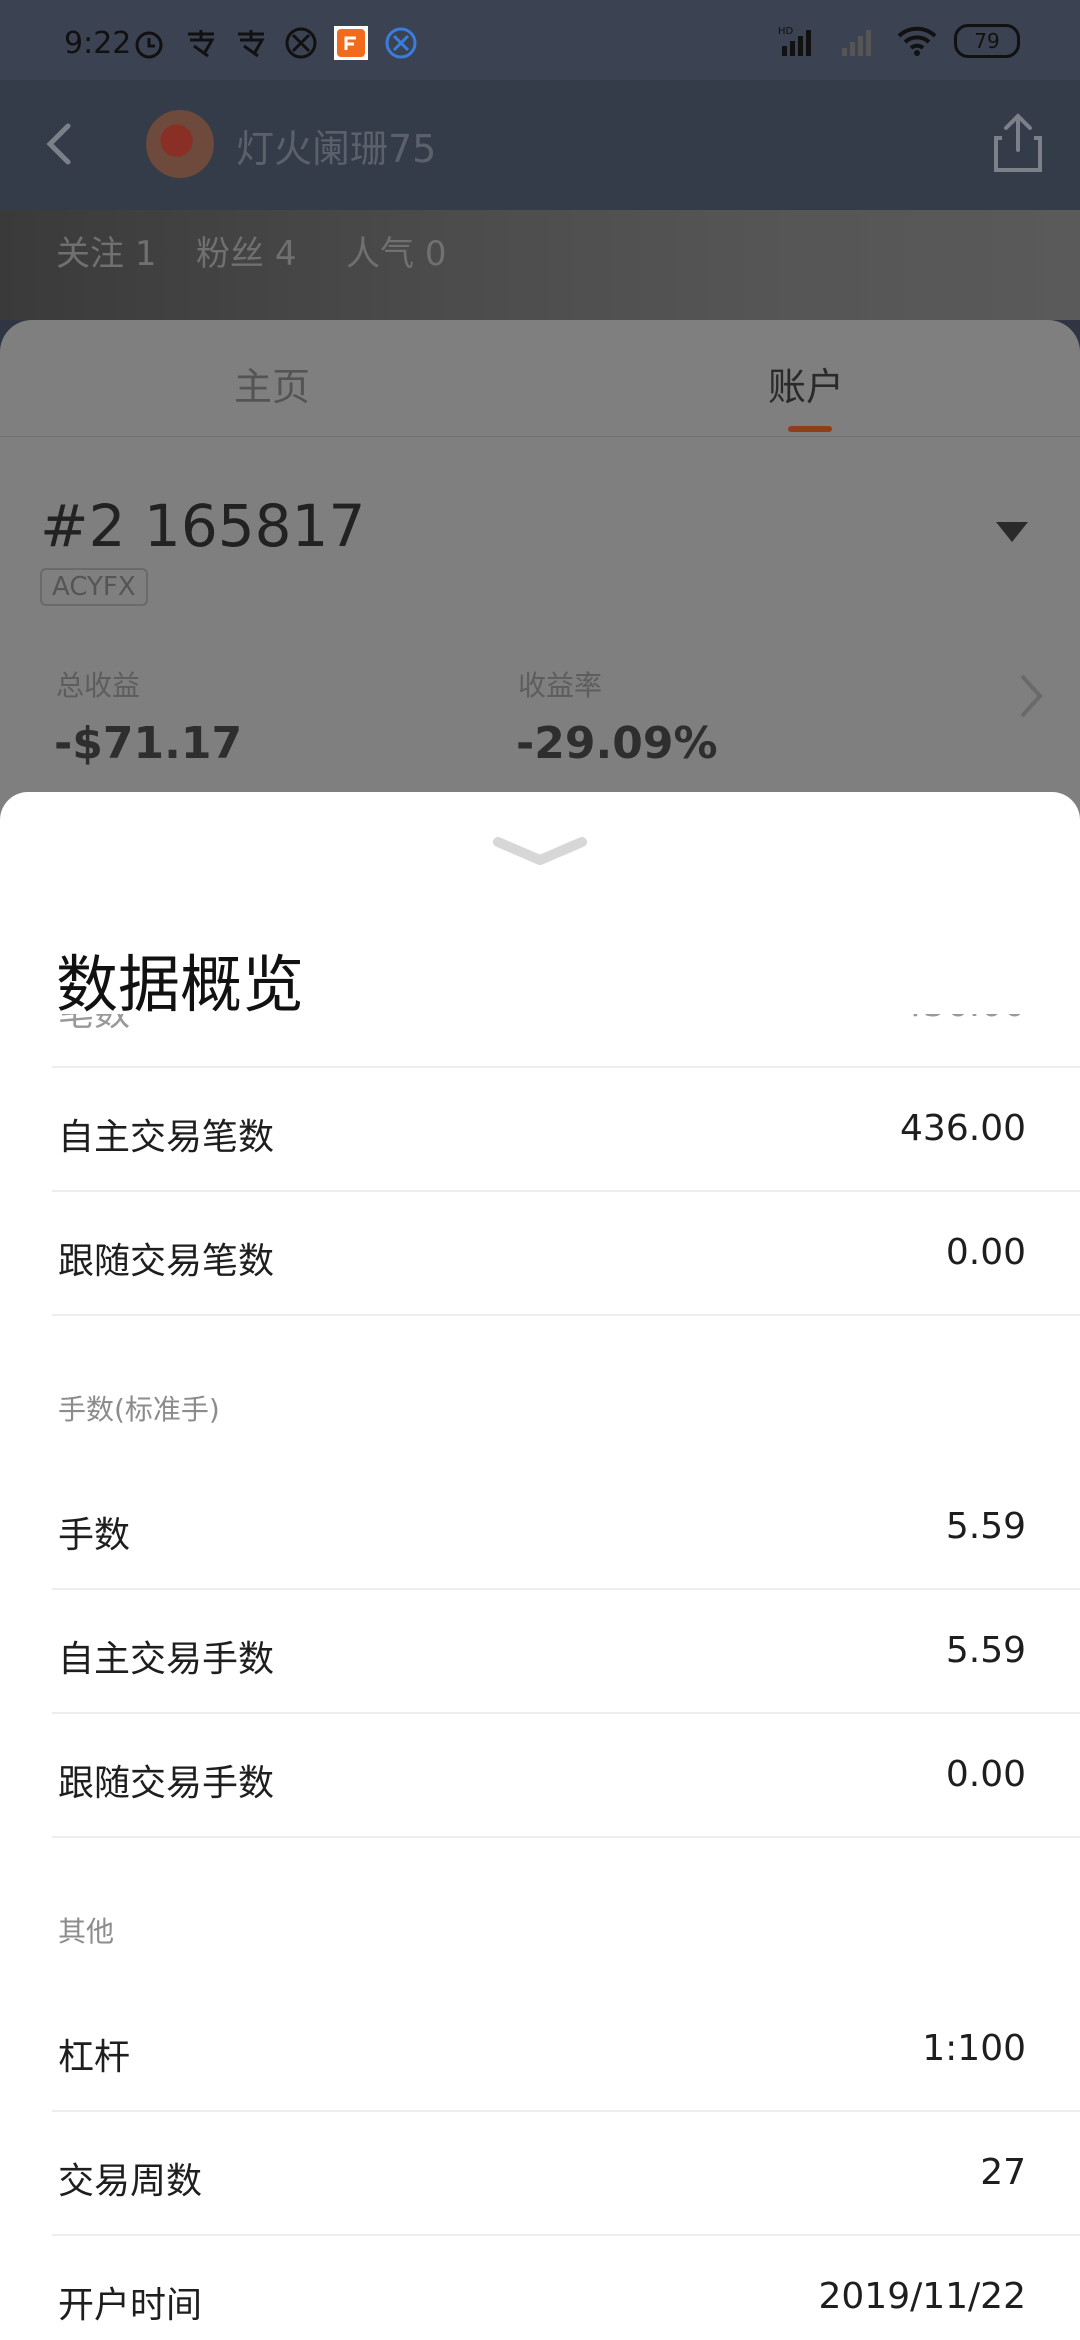 This screenshot has width=1080, height=2340. I want to click on app-notification-icon, so click(301, 43).